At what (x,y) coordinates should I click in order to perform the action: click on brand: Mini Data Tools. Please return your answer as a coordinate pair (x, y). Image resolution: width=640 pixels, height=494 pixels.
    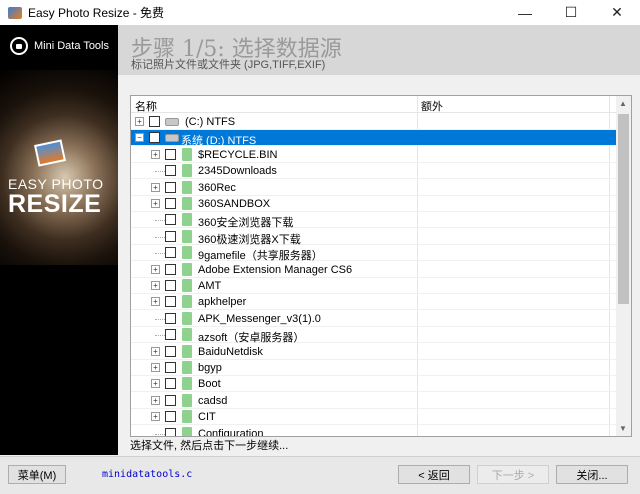
    Looking at the image, I should click on (59, 46).